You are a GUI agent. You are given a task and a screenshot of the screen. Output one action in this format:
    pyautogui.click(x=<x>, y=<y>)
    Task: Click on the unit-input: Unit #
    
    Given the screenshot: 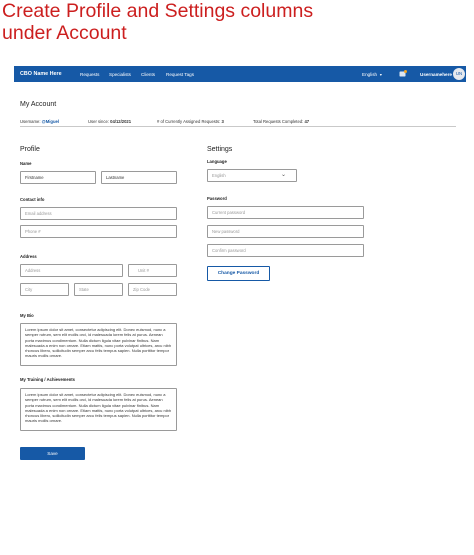 What is the action you would take?
    pyautogui.click(x=152, y=270)
    